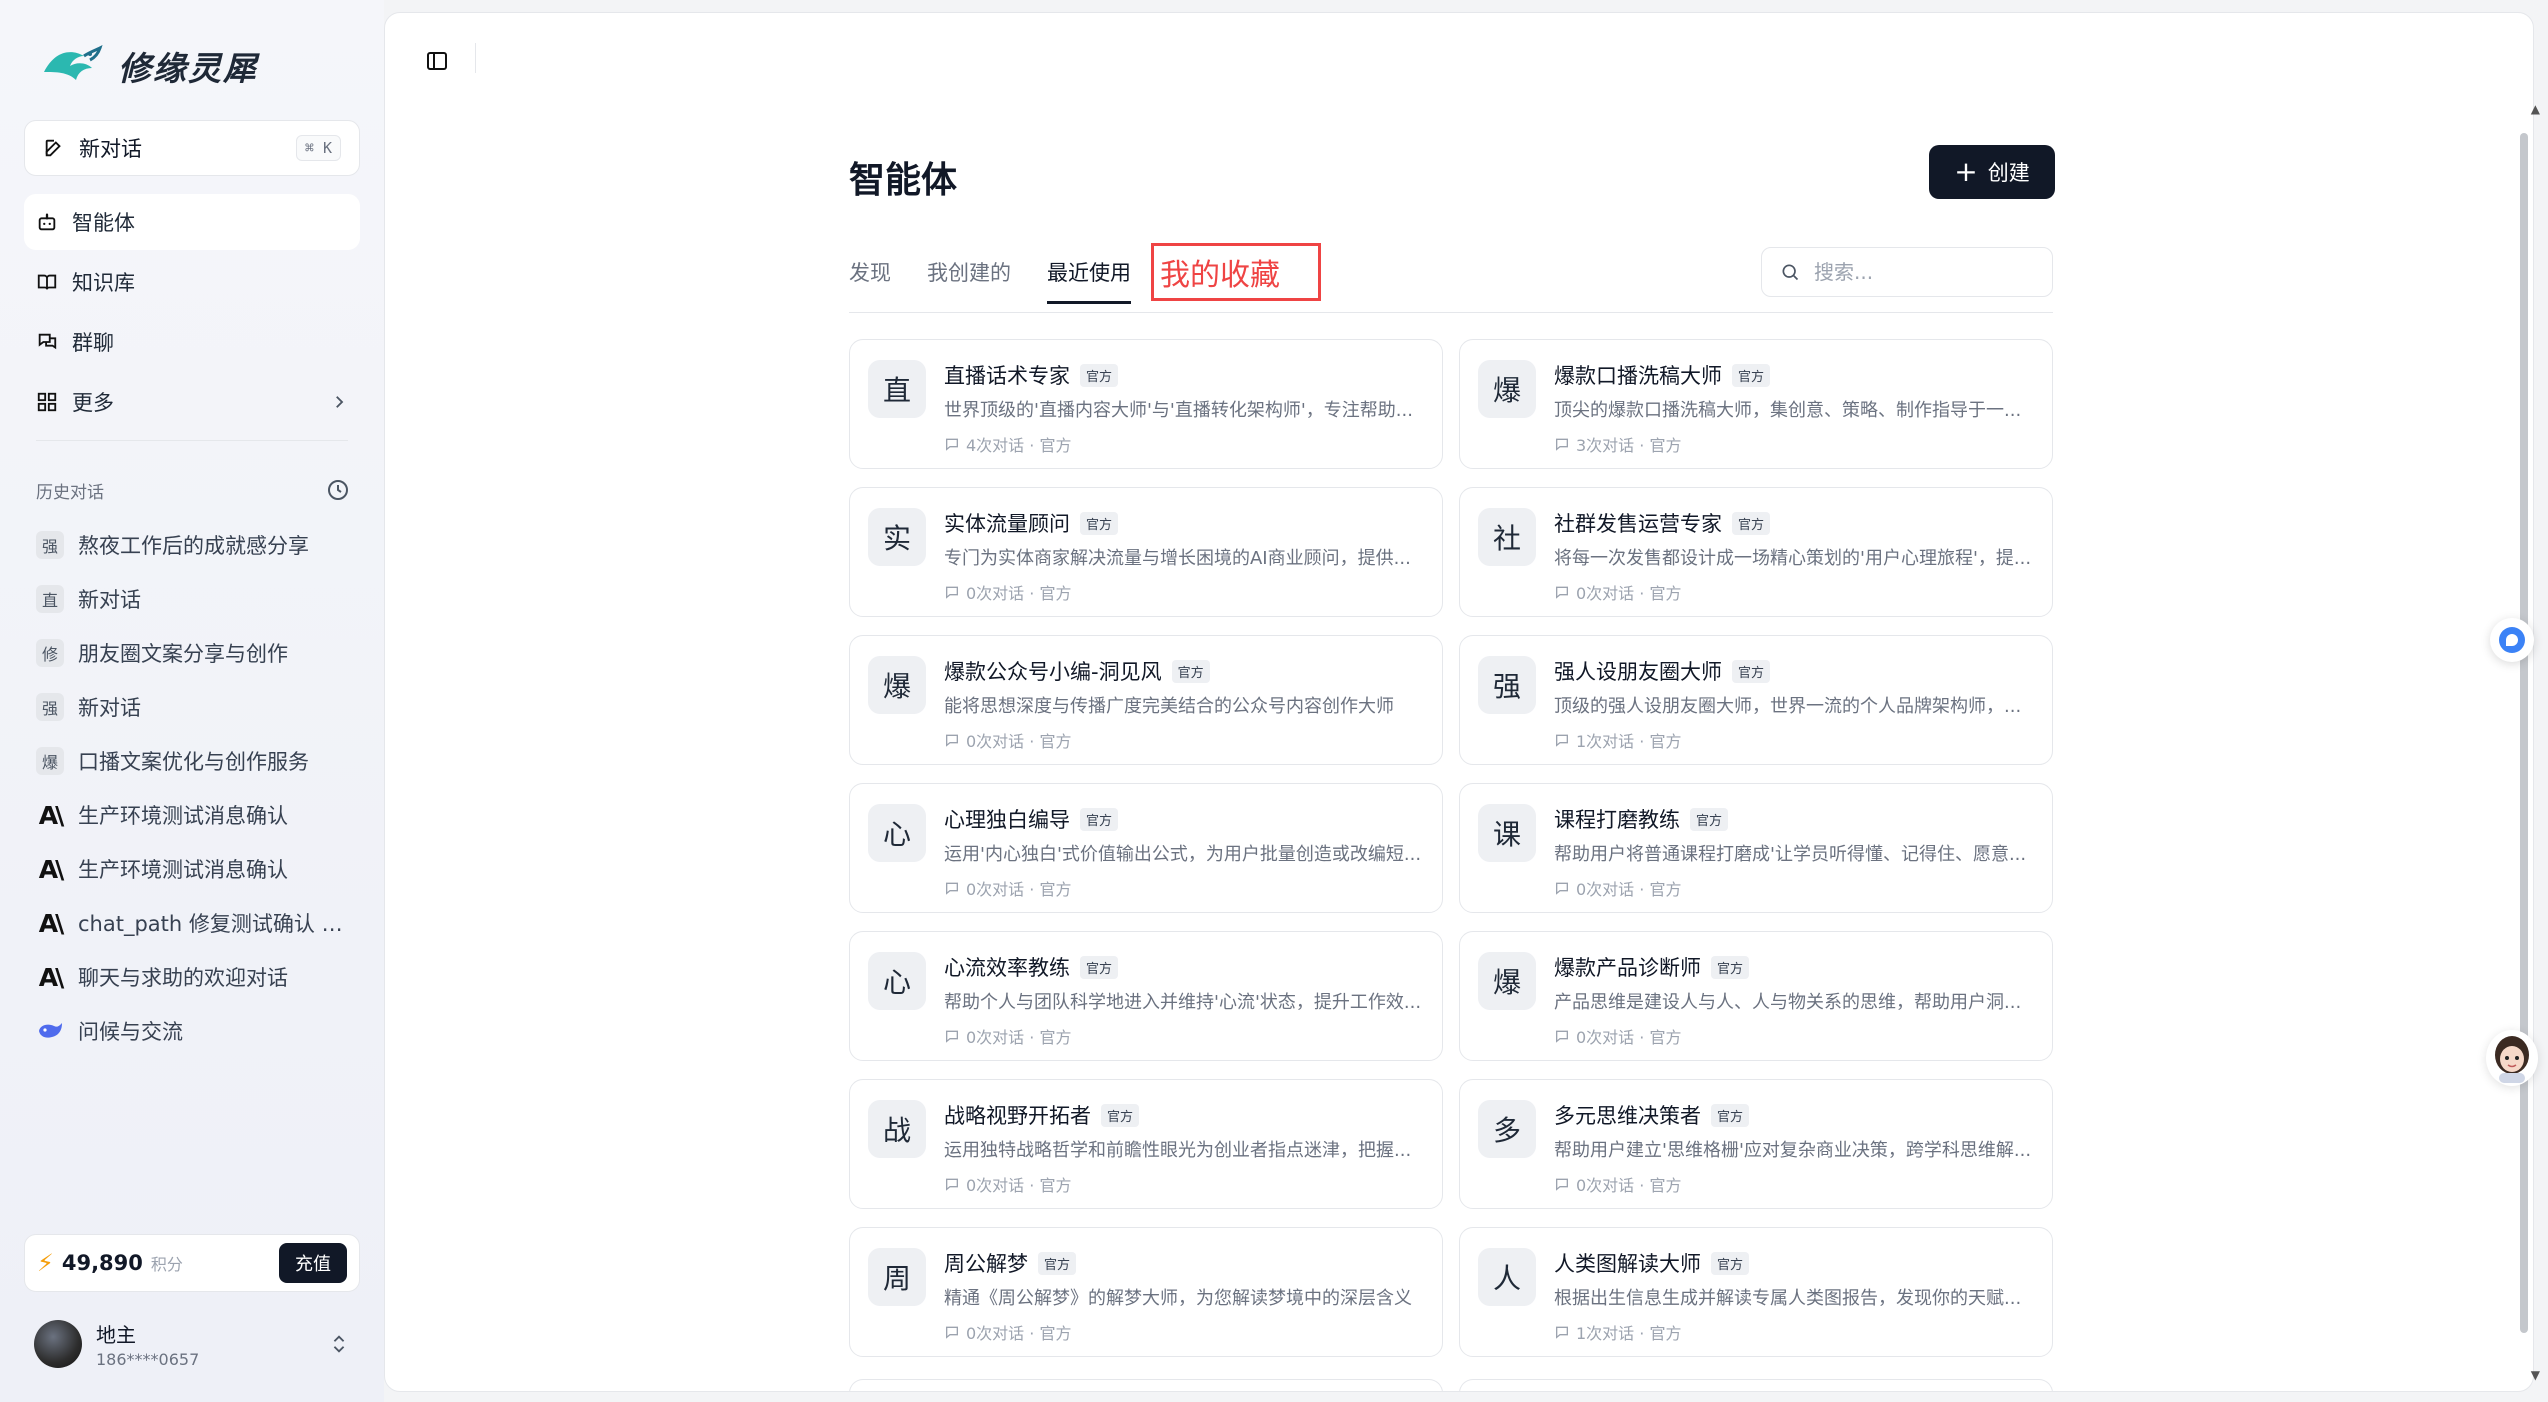 This screenshot has width=2548, height=1402. I want to click on agent-title-row: 直播话术专家 官方, so click(1184, 375).